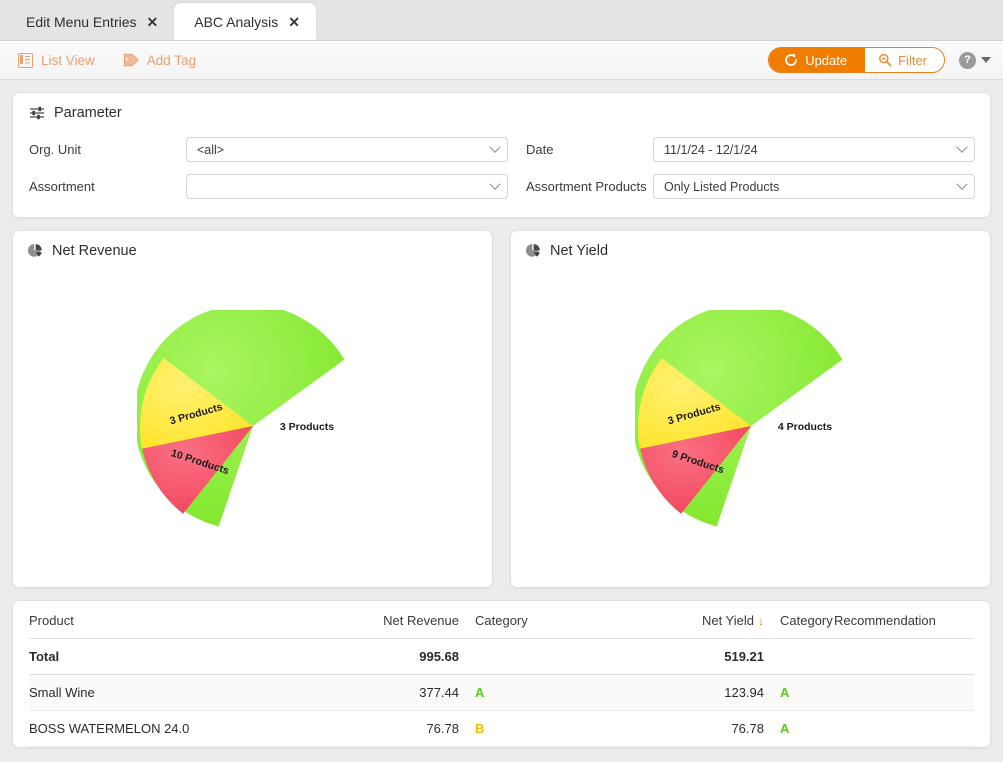 The width and height of the screenshot is (1003, 762). Describe the element at coordinates (574, 620) in the screenshot. I see `col-category-revenue: Category` at that location.